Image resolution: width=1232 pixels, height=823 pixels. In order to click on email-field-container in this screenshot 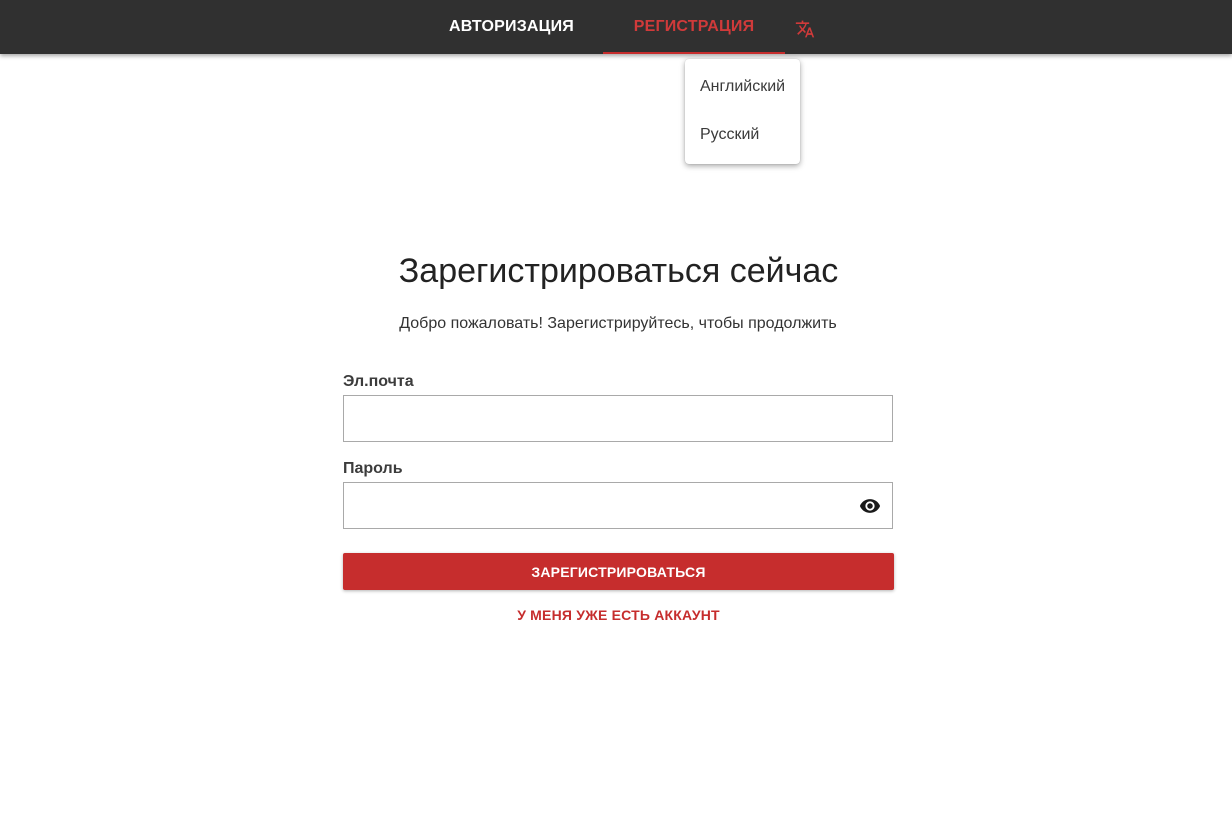, I will do `click(618, 418)`.